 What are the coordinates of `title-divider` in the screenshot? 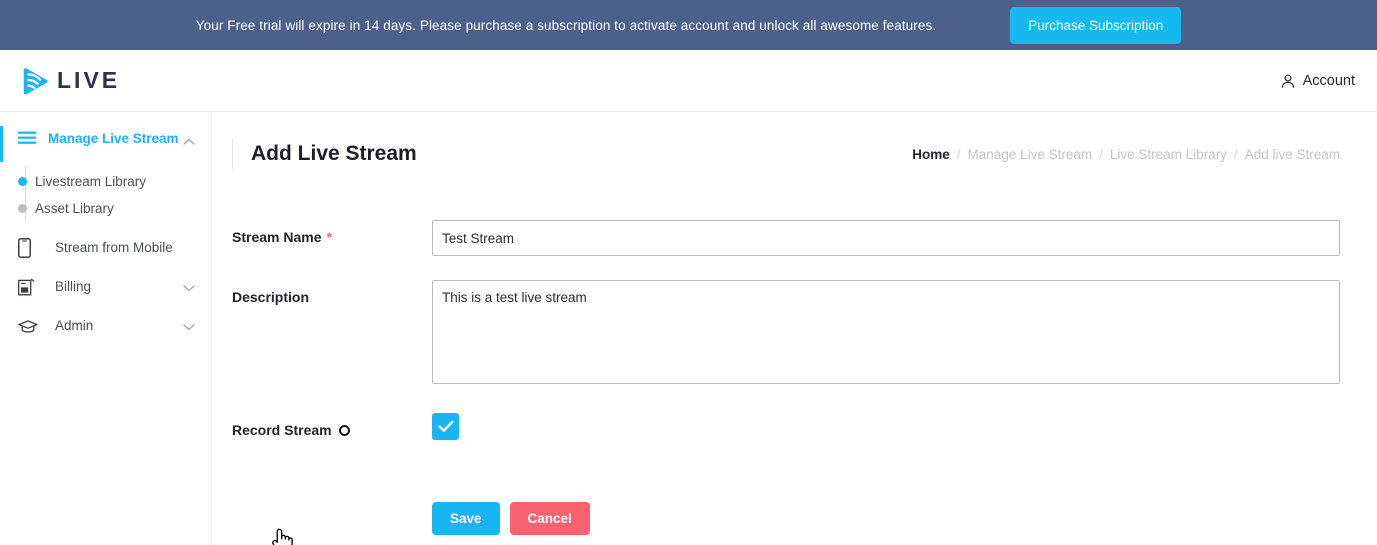 It's located at (232, 154).